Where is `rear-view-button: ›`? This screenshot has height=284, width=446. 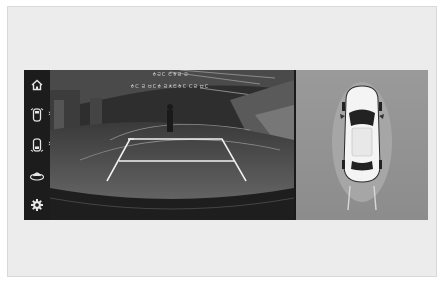
rear-view-button: › is located at coordinates (39, 145).